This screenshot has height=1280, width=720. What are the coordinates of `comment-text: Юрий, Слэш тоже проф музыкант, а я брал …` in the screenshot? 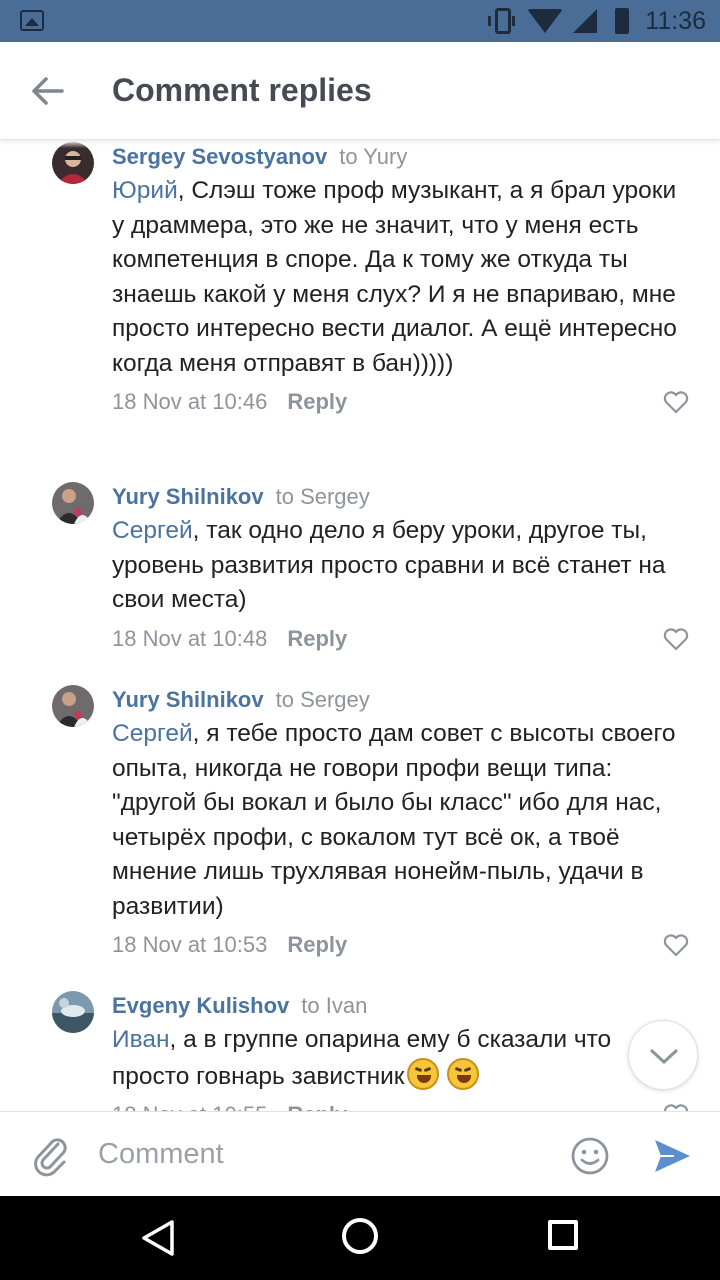 It's located at (394, 277).